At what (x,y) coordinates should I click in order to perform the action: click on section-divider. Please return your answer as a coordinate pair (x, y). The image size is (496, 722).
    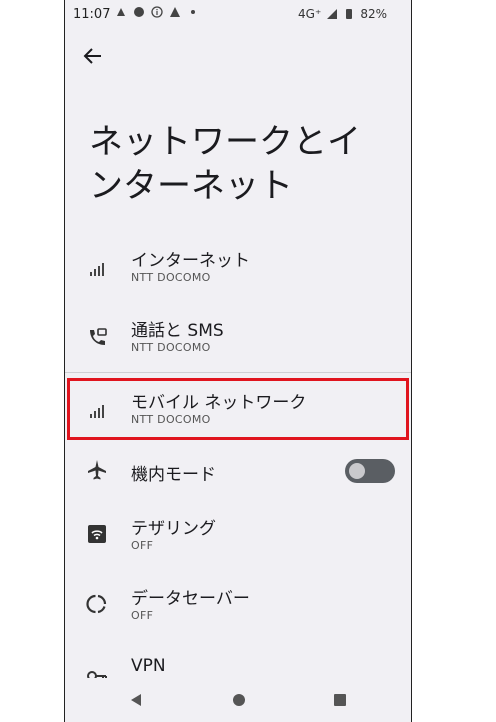
    Looking at the image, I should click on (238, 372).